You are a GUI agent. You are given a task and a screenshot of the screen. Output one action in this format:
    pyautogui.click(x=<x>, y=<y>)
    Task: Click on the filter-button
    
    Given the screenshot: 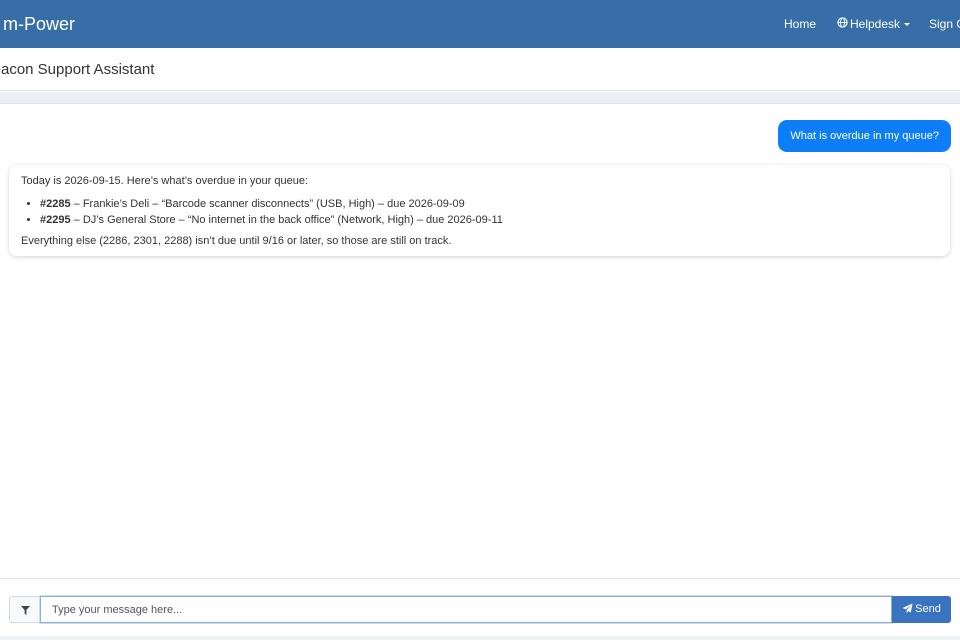 What is the action you would take?
    pyautogui.click(x=24, y=609)
    